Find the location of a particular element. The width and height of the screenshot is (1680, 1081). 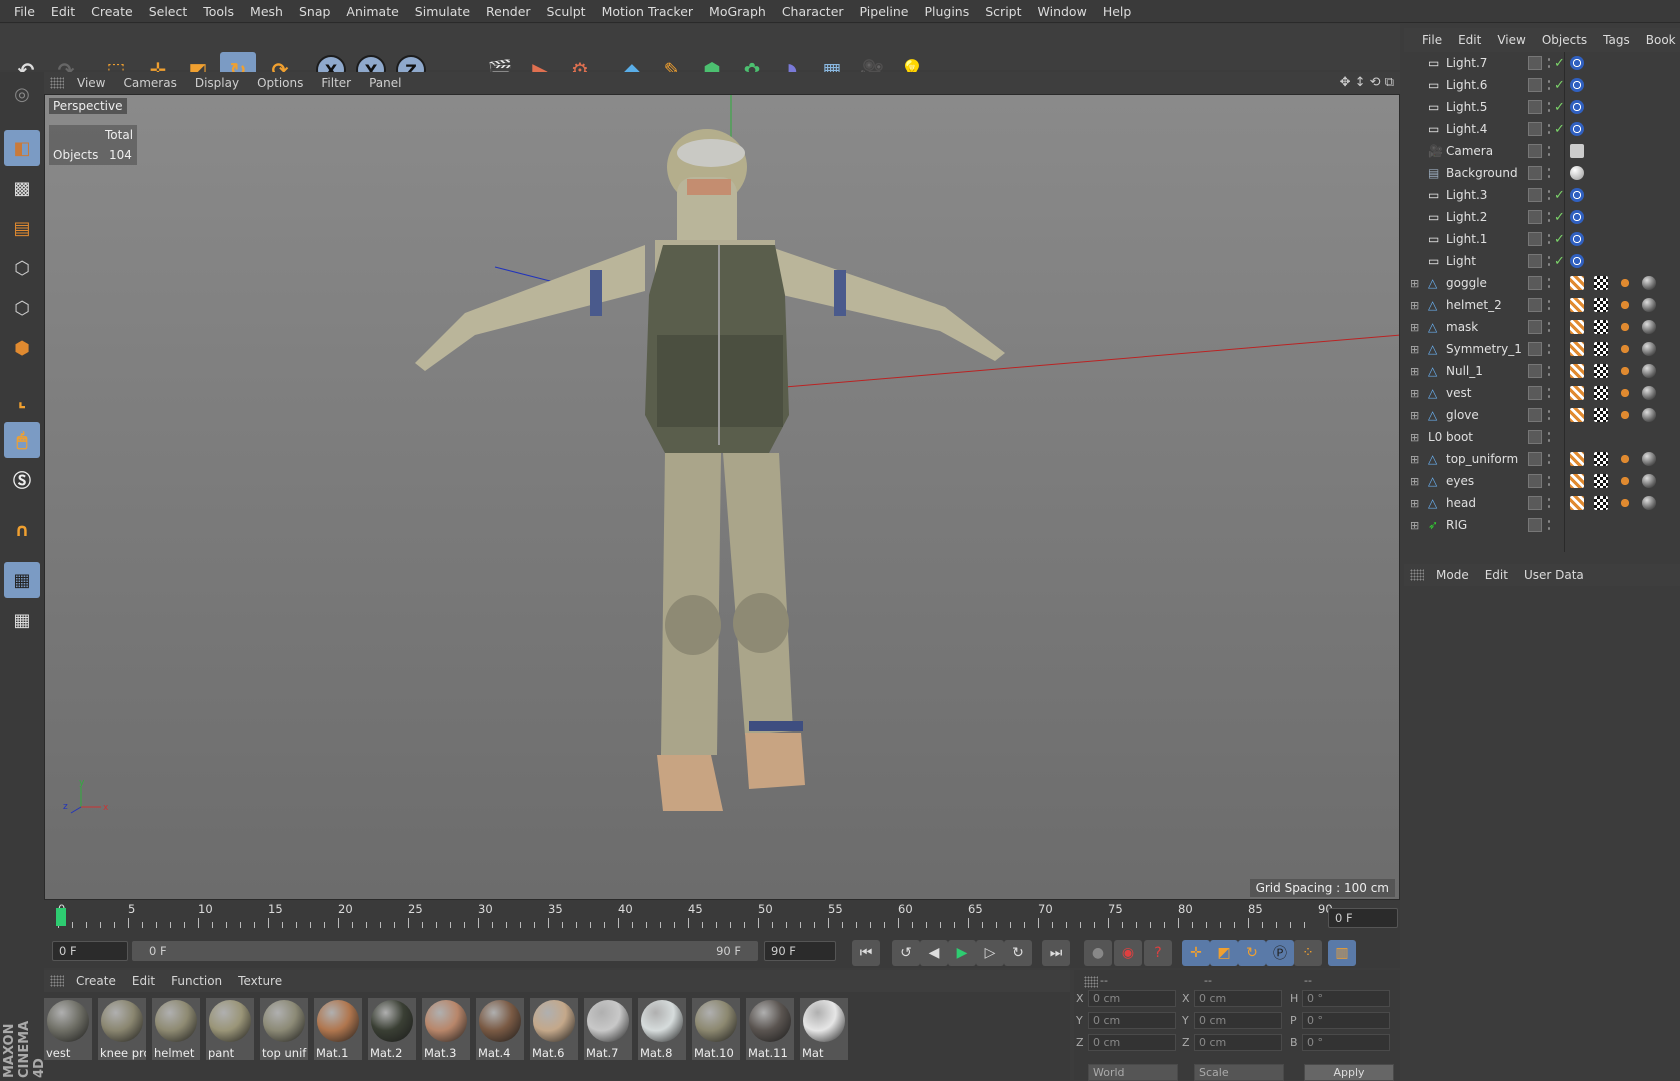

make-editable-icon: ◎ is located at coordinates (22, 94).